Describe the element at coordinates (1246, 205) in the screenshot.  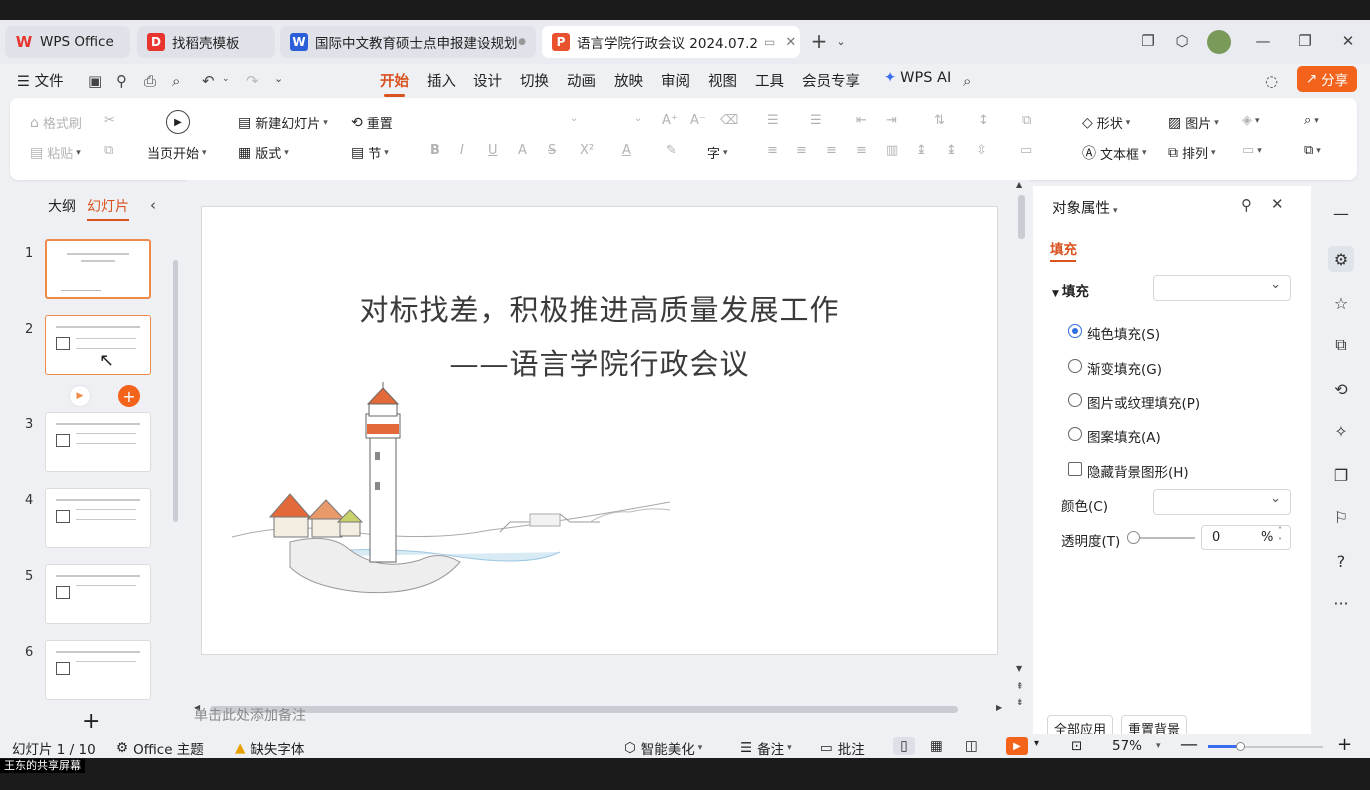
I see `pin-icon: ⚲` at that location.